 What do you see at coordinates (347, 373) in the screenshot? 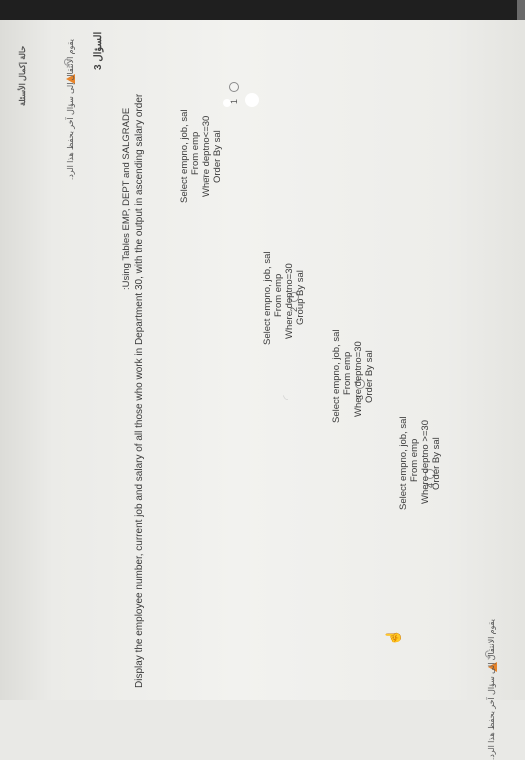
I see `option-3-line-2: From emp` at bounding box center [347, 373].